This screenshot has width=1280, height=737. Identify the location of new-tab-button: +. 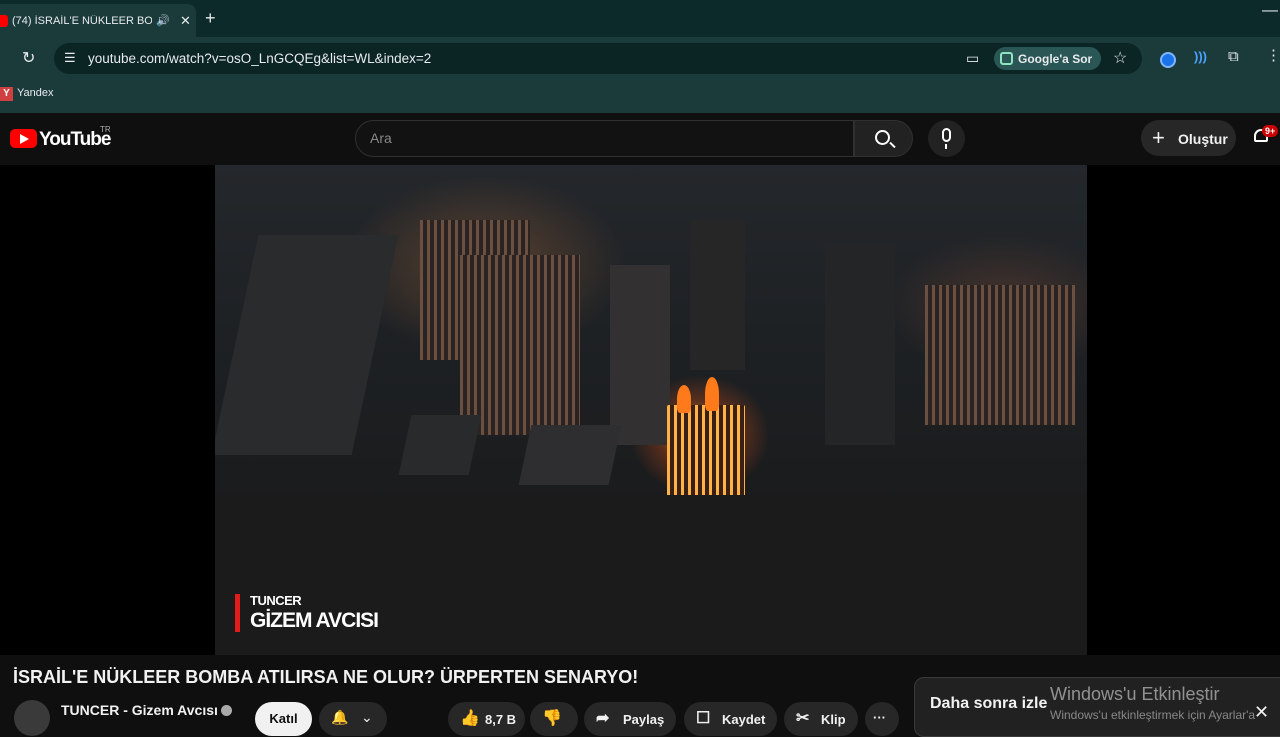
(210, 18).